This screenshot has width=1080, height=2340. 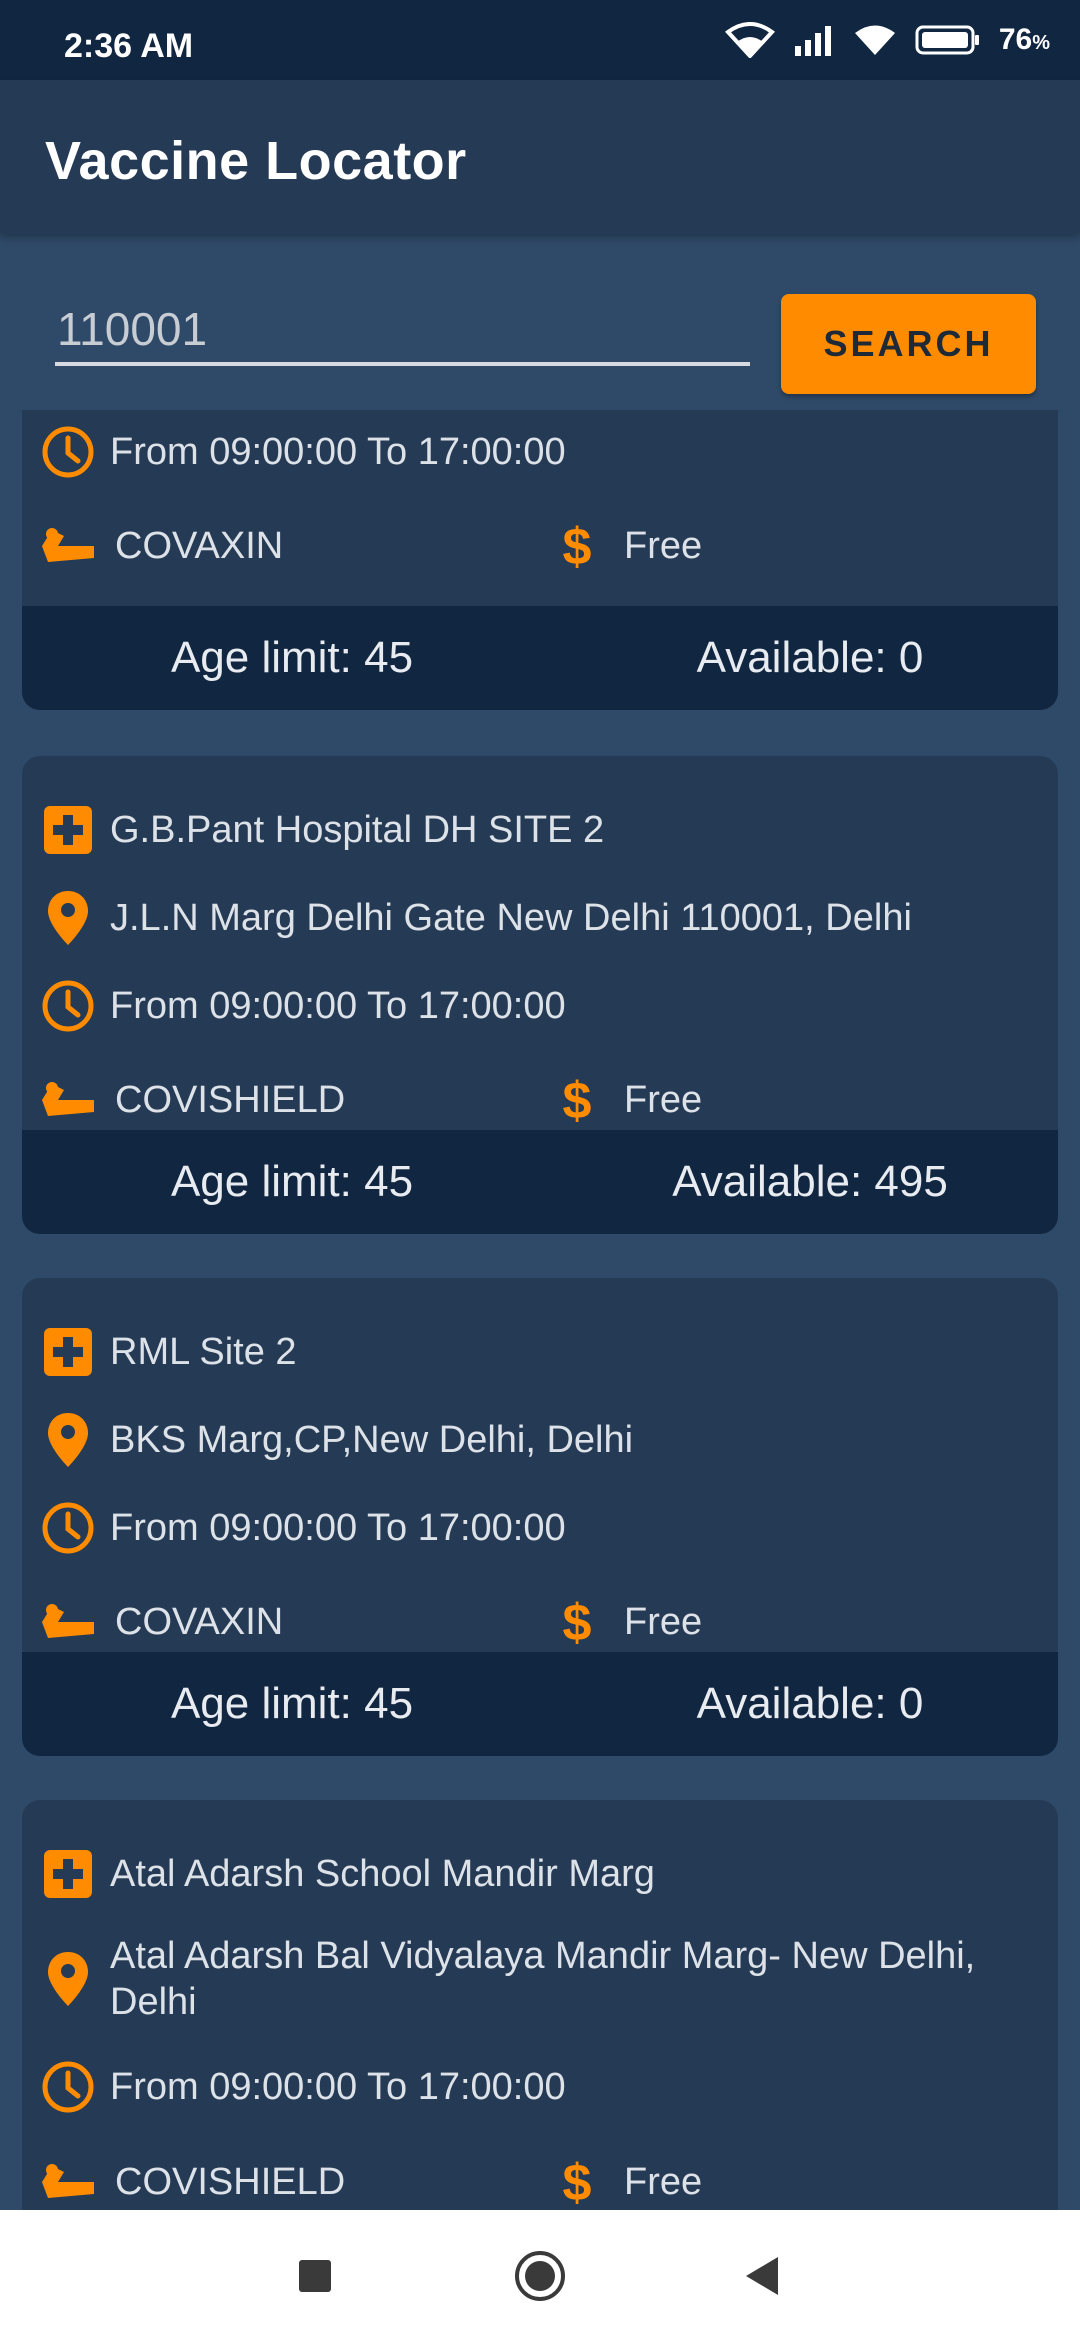 I want to click on status-bar: 2:36 AM 76%, so click(x=540, y=40).